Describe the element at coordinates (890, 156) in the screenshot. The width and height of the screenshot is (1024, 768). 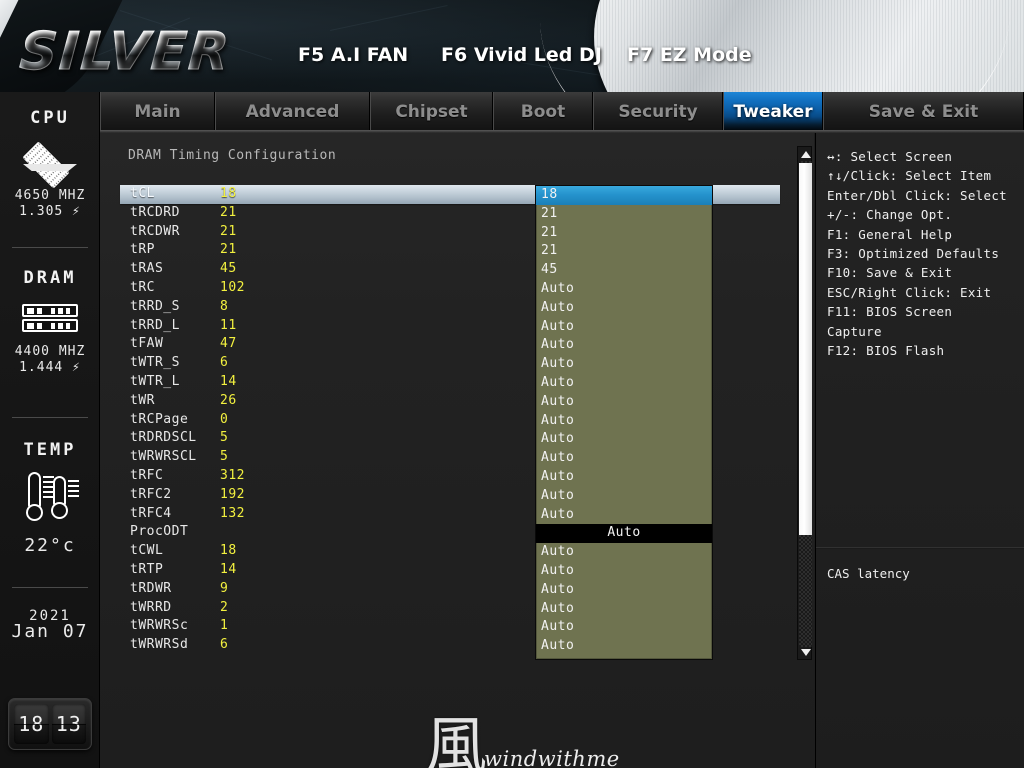
I see `help-key-item: ↔: Select Screen` at that location.